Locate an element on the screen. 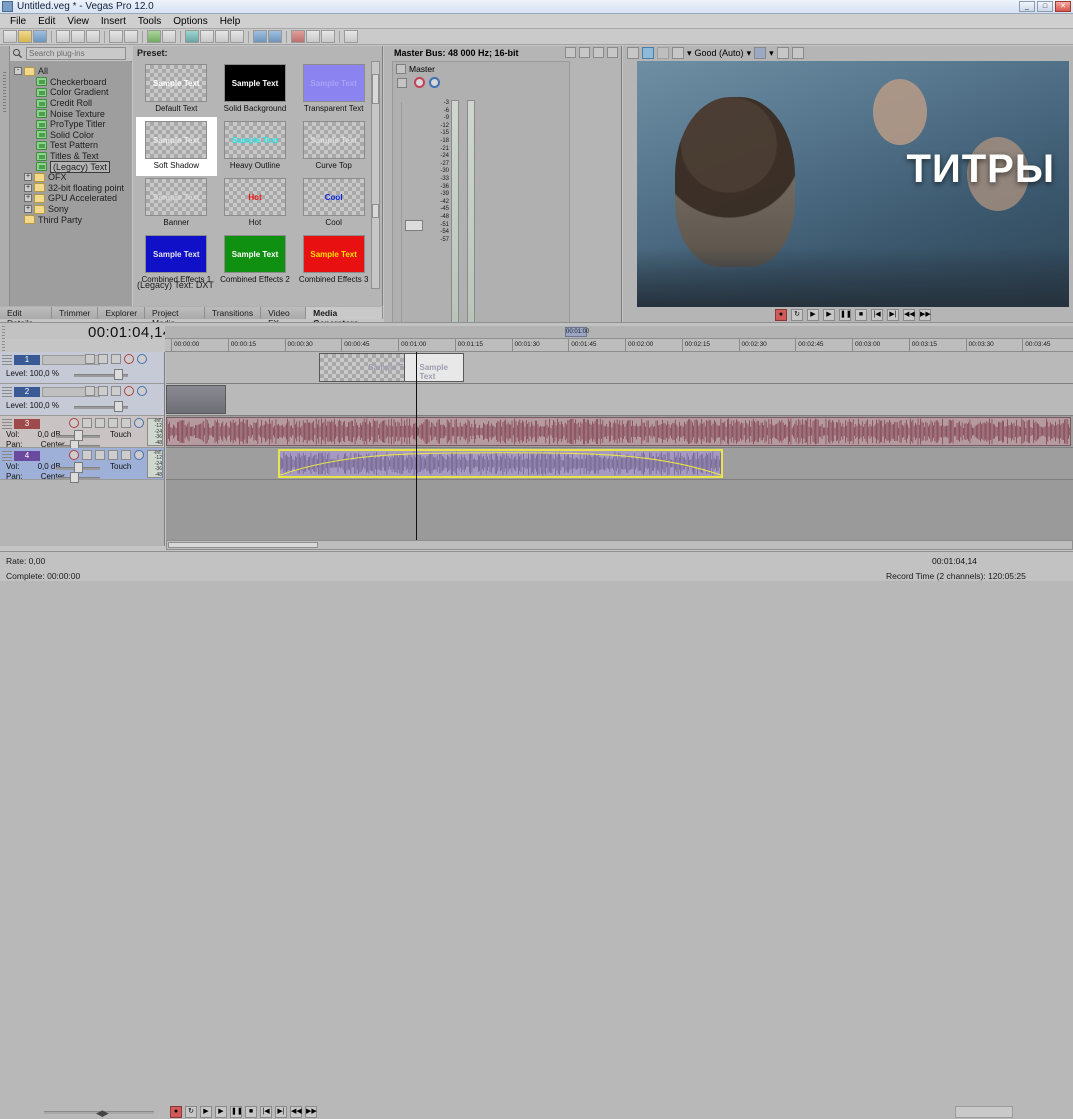  preset-item-default-text: Sample Text Default Text is located at coordinates (176, 89).